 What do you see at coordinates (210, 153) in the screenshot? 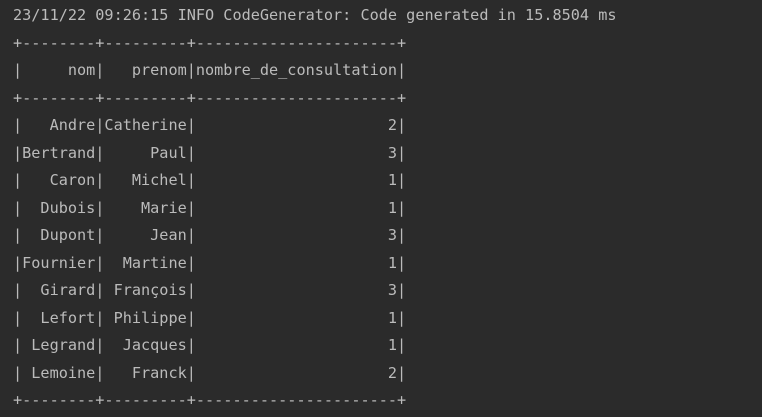
I see `table-row: |Bertrand| Paul| 3|` at bounding box center [210, 153].